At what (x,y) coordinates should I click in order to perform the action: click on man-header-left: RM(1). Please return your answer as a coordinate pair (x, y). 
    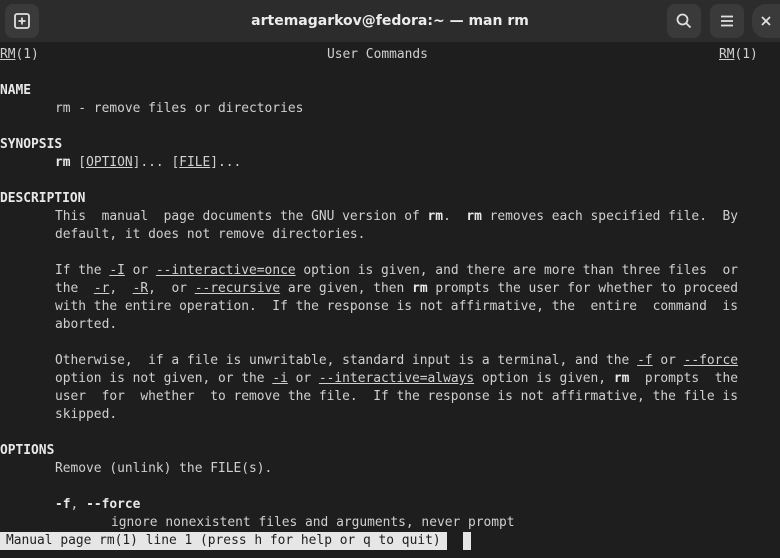
    Looking at the image, I should click on (19, 55).